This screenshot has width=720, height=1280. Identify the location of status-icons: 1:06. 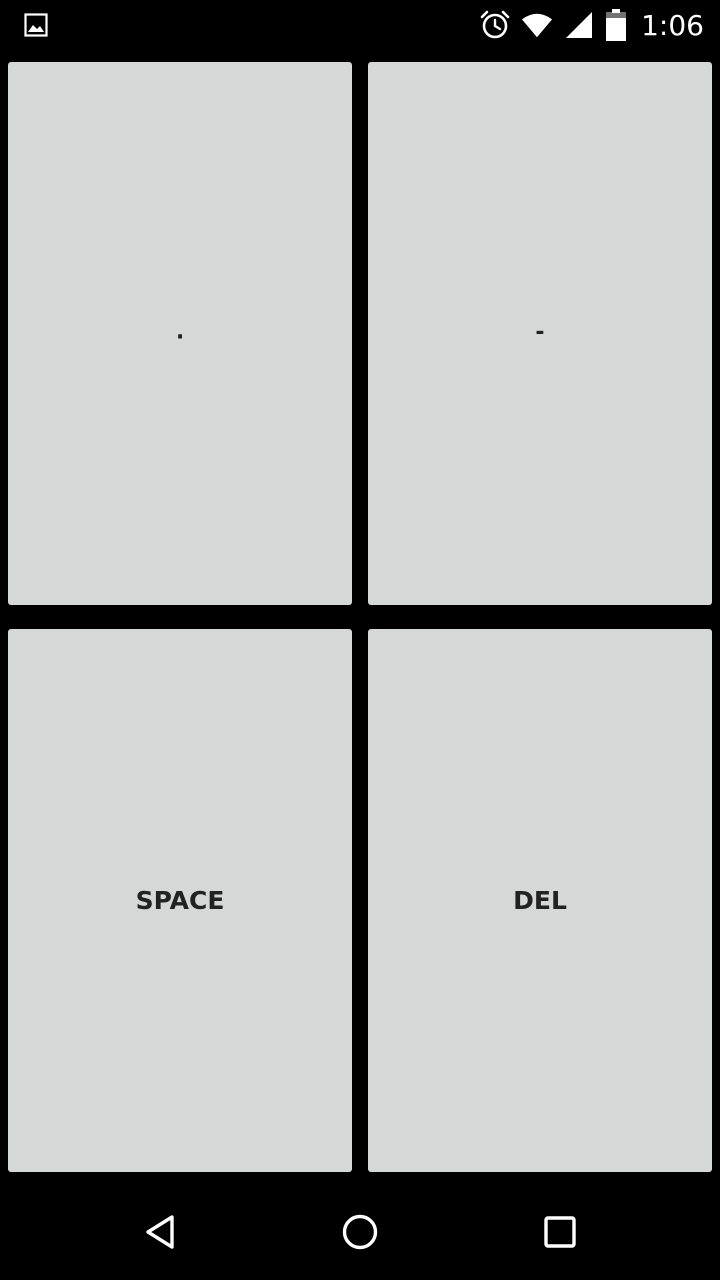
(586, 25).